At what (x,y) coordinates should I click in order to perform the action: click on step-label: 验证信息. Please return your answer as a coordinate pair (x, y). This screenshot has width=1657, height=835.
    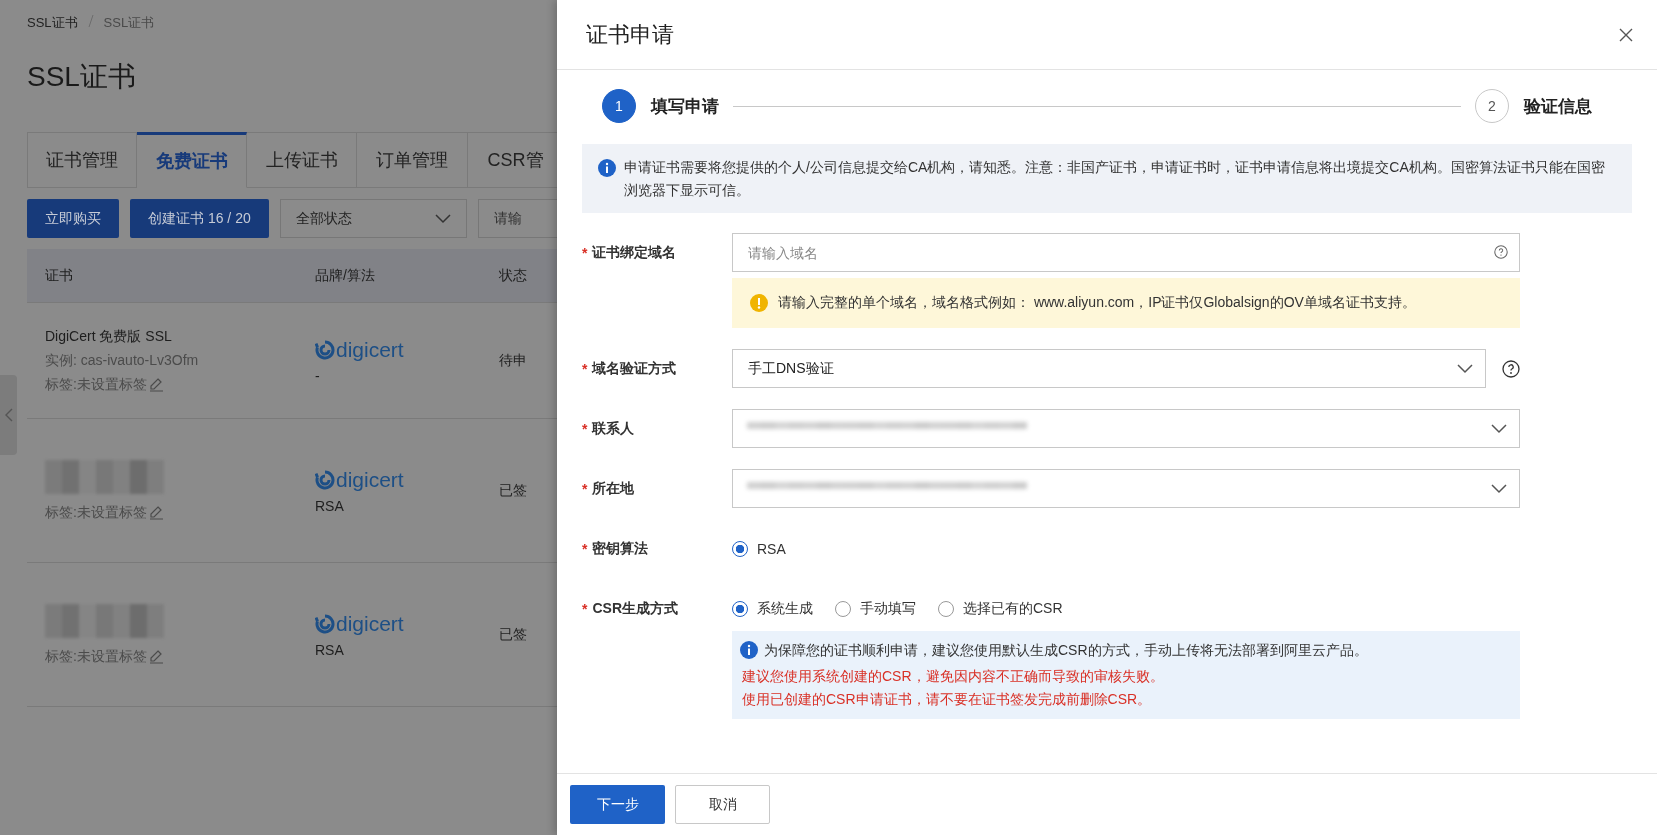
    Looking at the image, I should click on (1558, 106).